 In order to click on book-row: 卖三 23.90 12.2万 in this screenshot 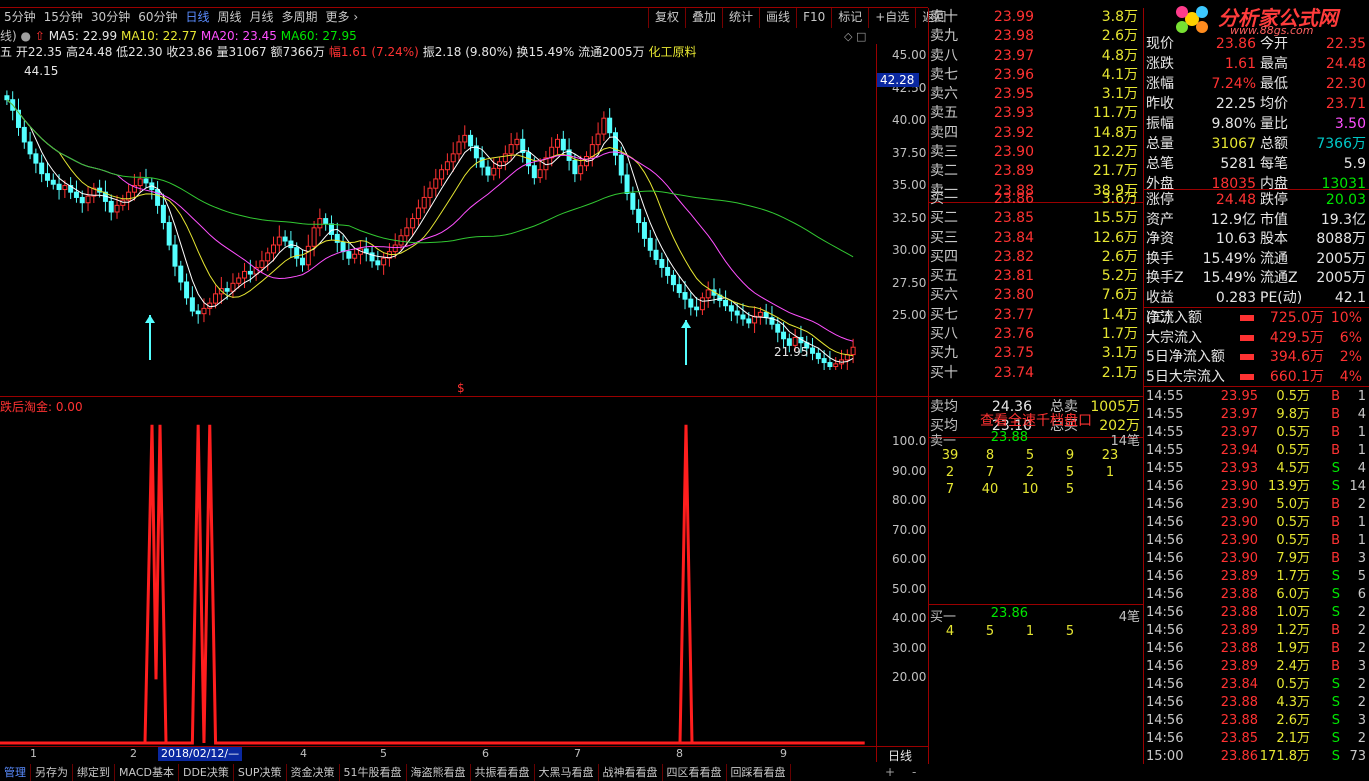, I will do `click(1036, 152)`.